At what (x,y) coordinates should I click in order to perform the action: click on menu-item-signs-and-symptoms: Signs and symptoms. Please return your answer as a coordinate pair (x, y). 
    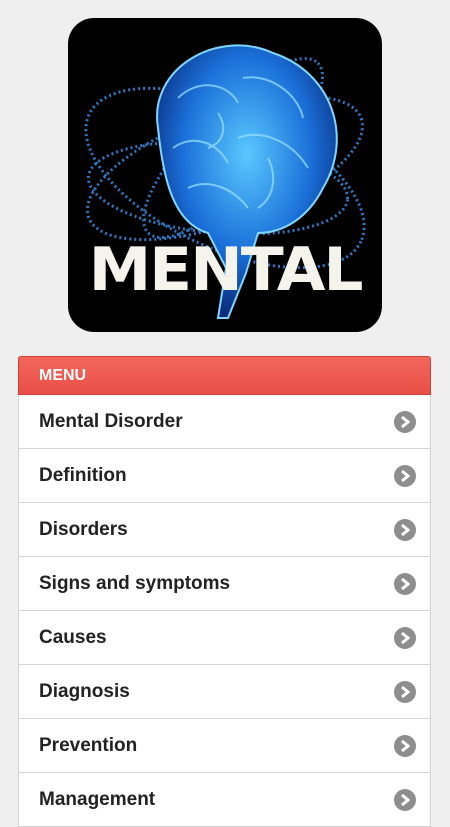
    Looking at the image, I should click on (224, 584).